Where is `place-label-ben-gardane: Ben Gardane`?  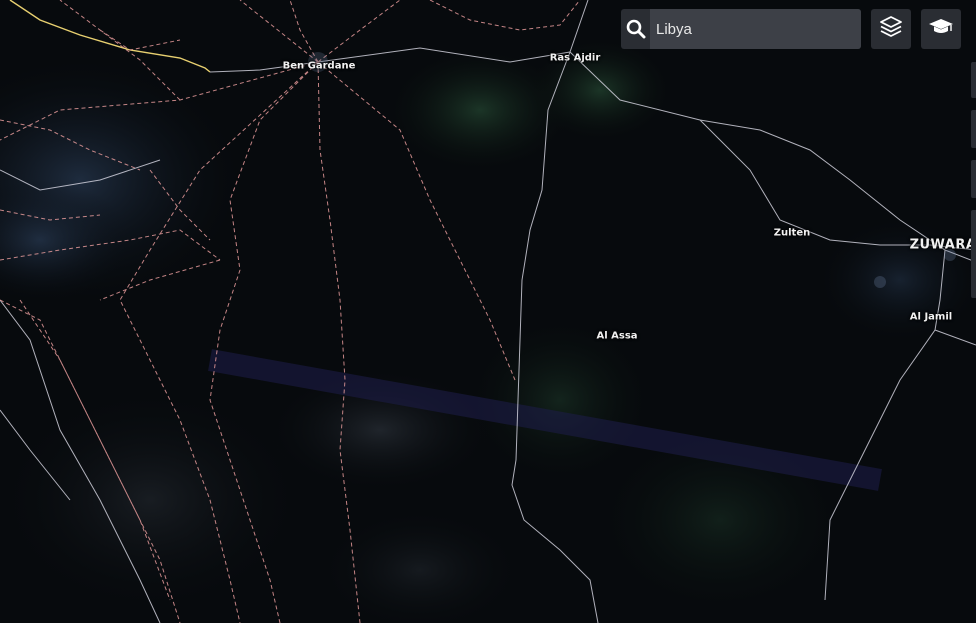 place-label-ben-gardane: Ben Gardane is located at coordinates (319, 66).